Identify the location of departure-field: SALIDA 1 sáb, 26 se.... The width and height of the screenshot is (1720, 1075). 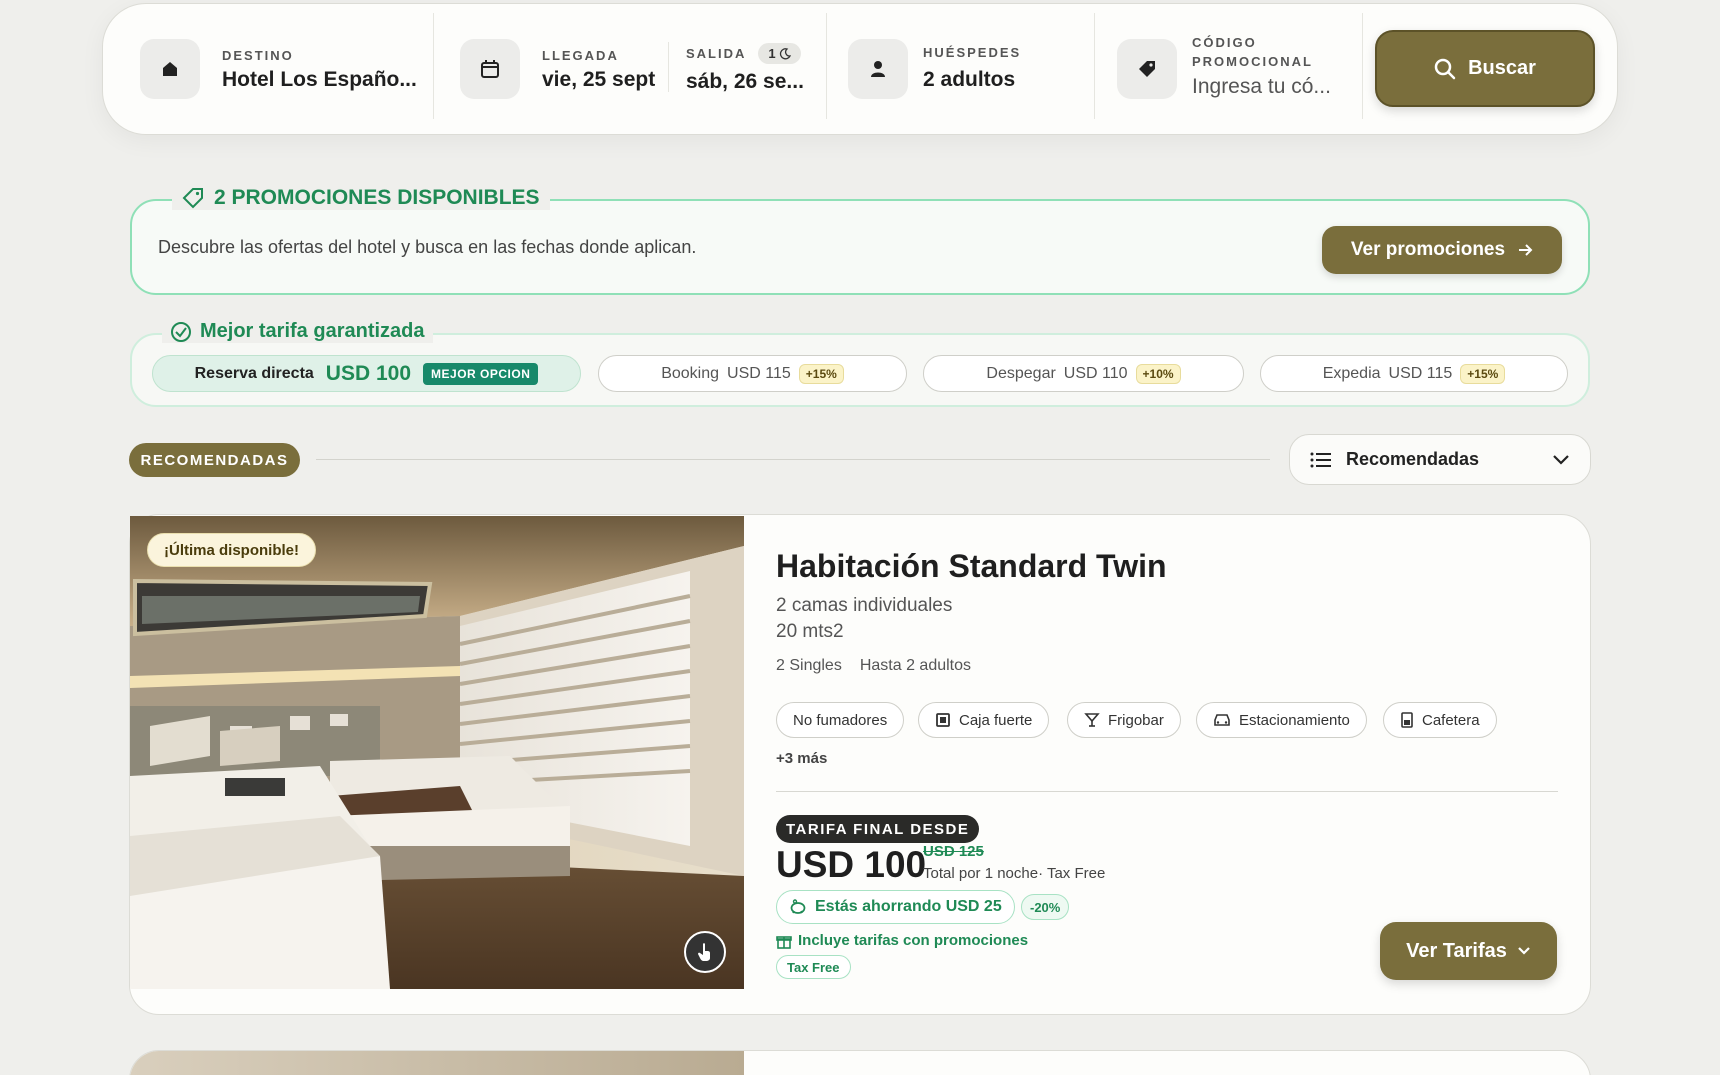
(751, 69).